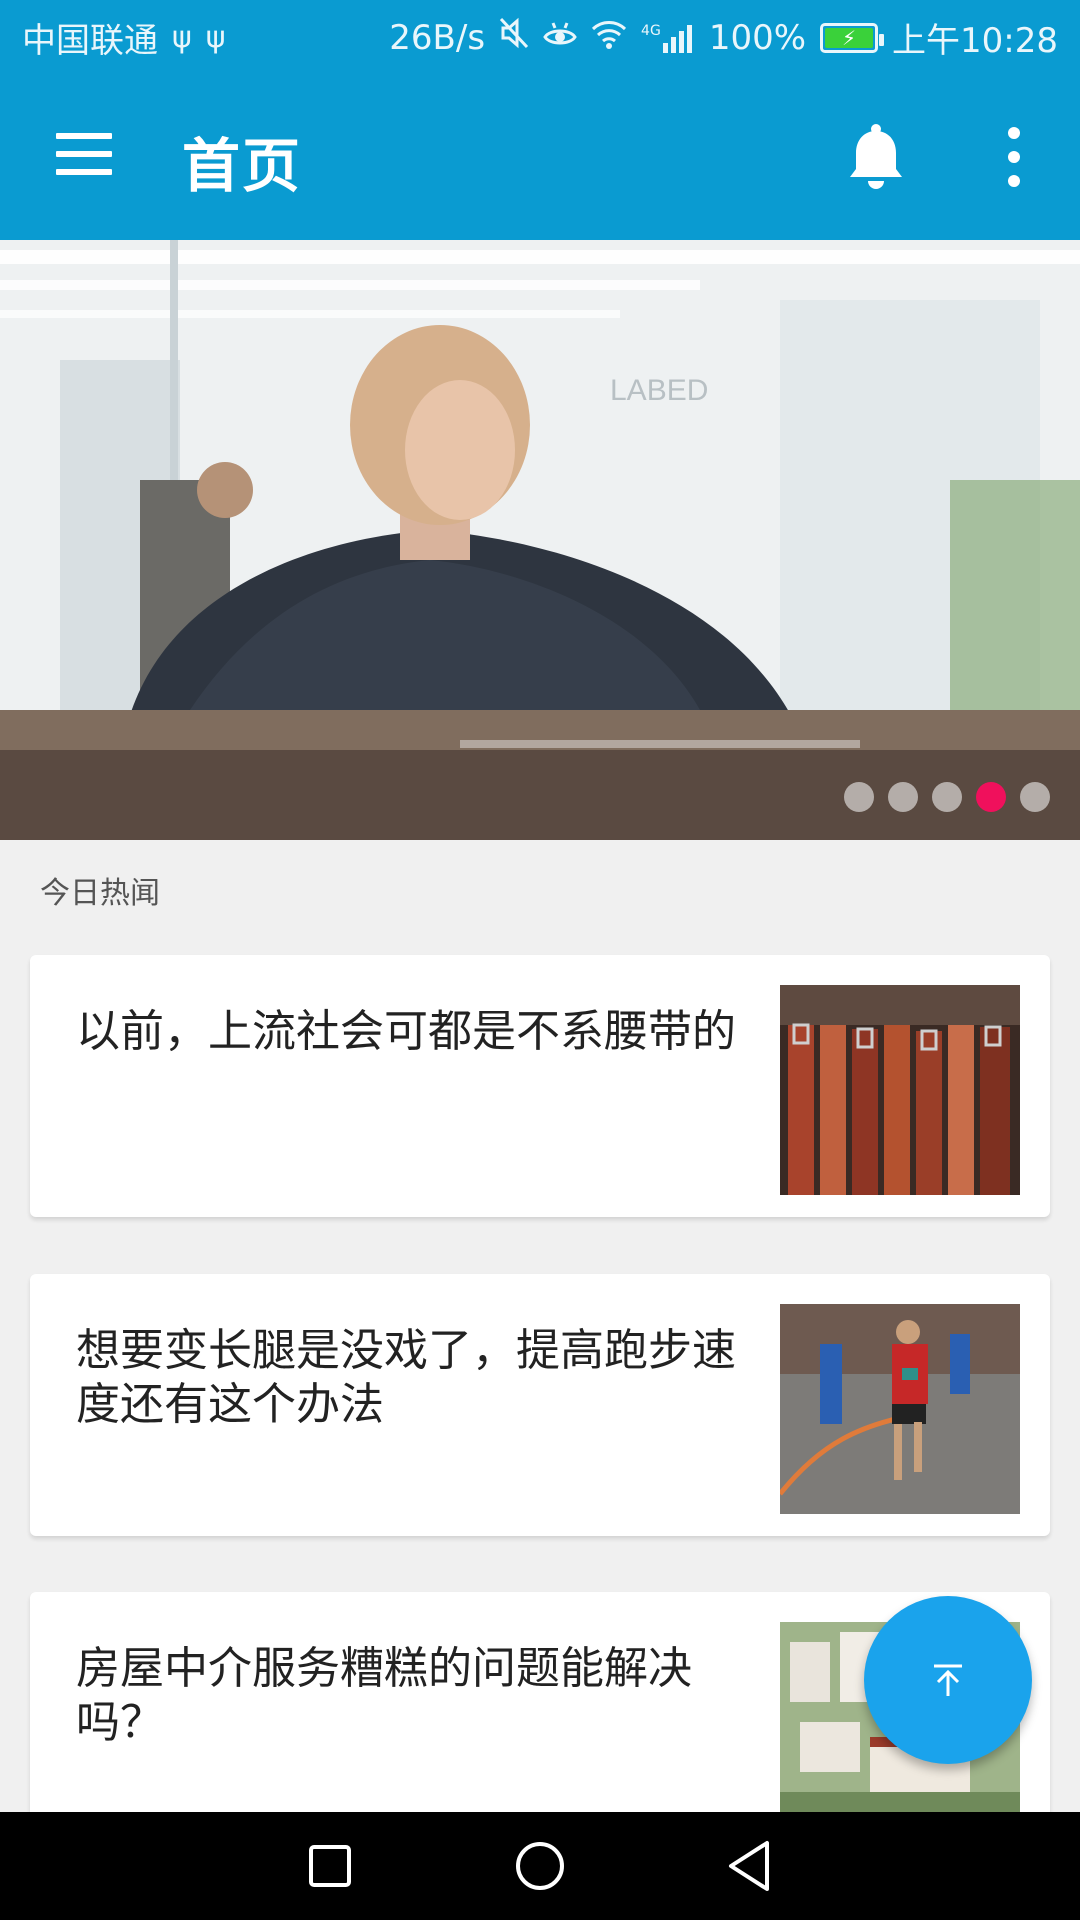 The height and width of the screenshot is (1920, 1080). What do you see at coordinates (876, 158) in the screenshot?
I see `bell-icon` at bounding box center [876, 158].